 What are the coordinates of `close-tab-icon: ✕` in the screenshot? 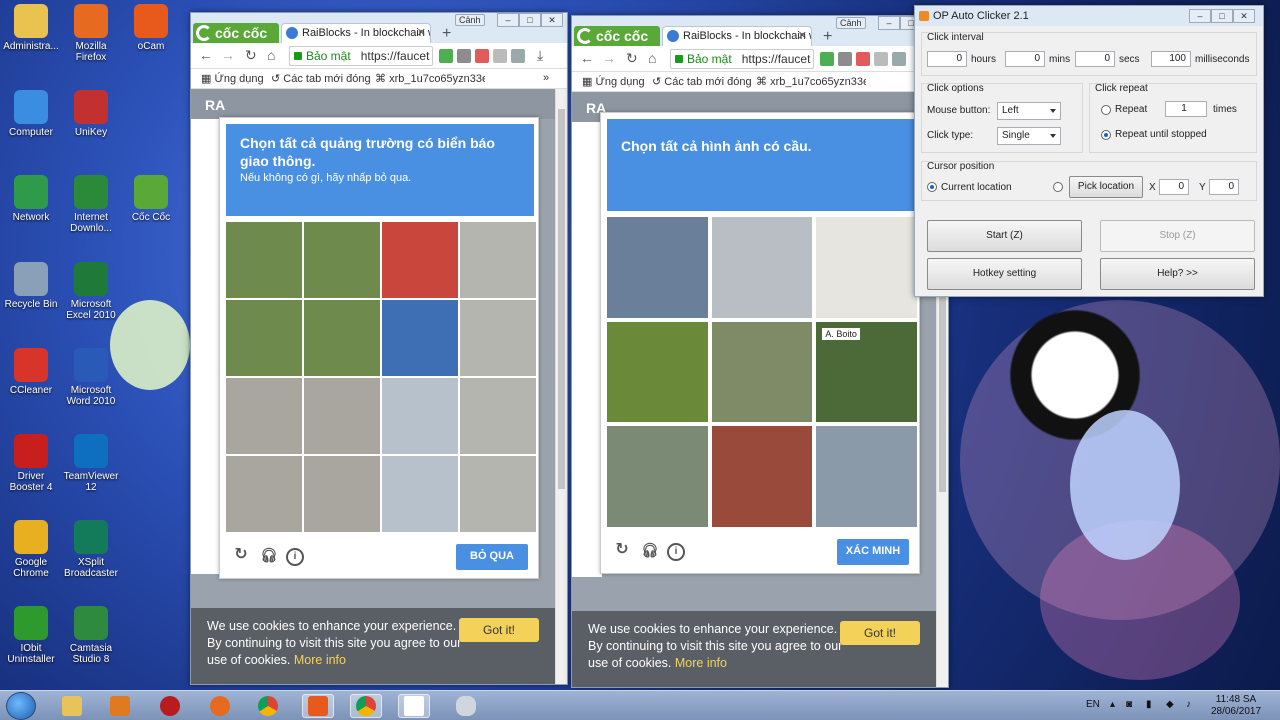 It's located at (421, 33).